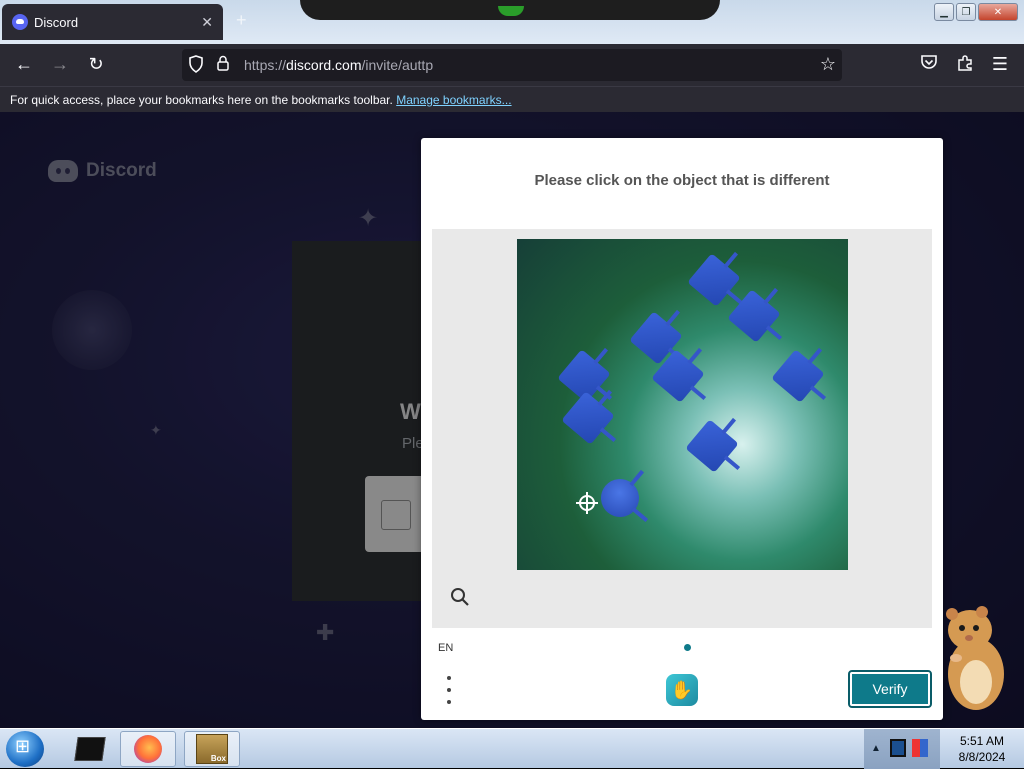  What do you see at coordinates (56, 22) in the screenshot?
I see `tab-title: Discord` at bounding box center [56, 22].